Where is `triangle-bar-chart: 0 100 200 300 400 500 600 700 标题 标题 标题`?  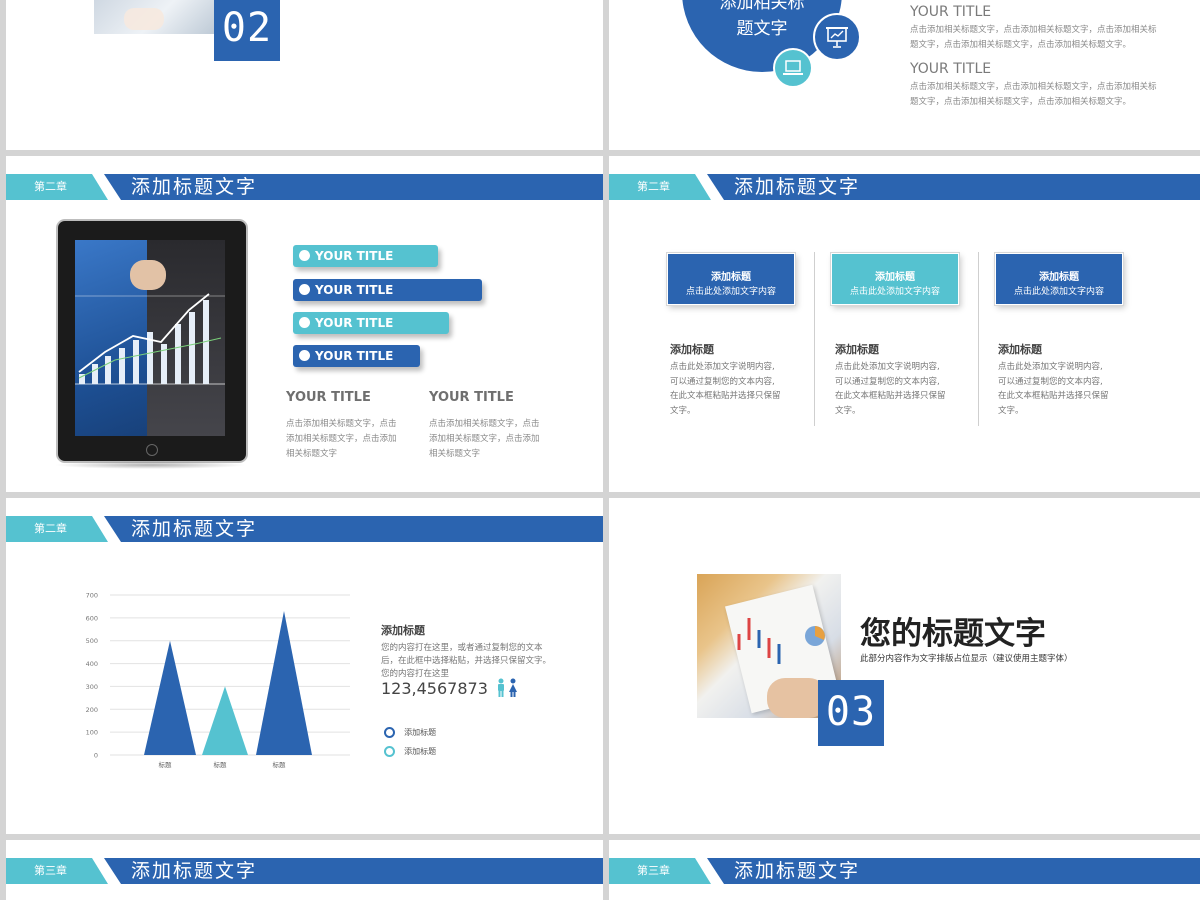 triangle-bar-chart: 0 100 200 300 400 500 600 700 标题 标题 标题 is located at coordinates (186, 666).